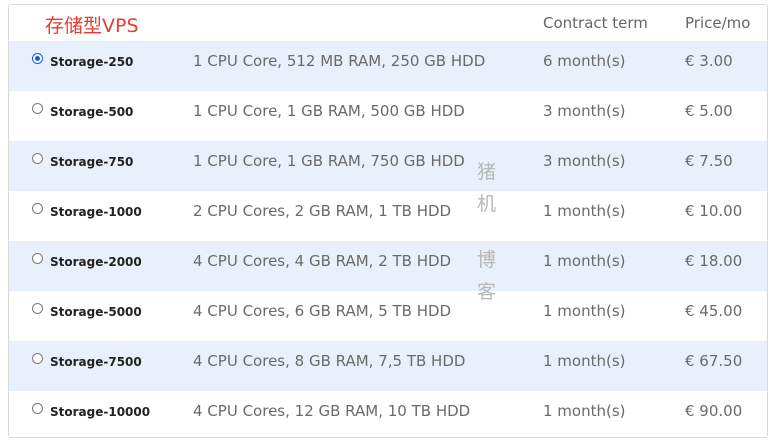  I want to click on plan-spec: 4 CPU Cores, 4 GB RAM, 2 TB HDD, so click(322, 261).